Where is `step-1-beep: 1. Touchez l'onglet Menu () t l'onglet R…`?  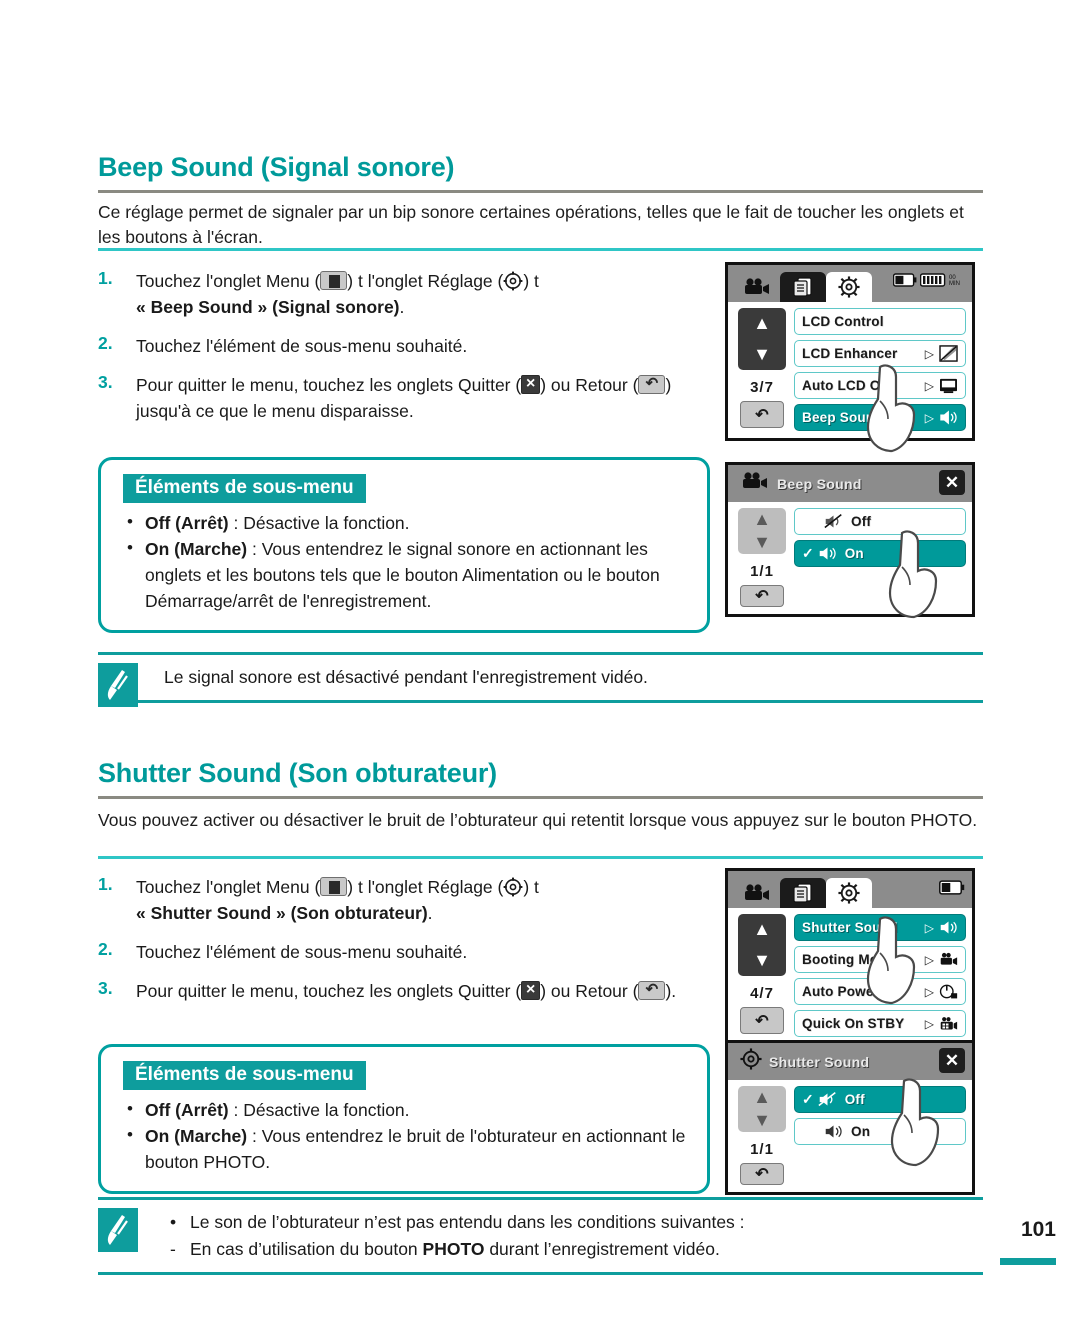
step-1-beep: 1. Touchez l'onglet Menu () t l'onglet R… is located at coordinates (408, 294).